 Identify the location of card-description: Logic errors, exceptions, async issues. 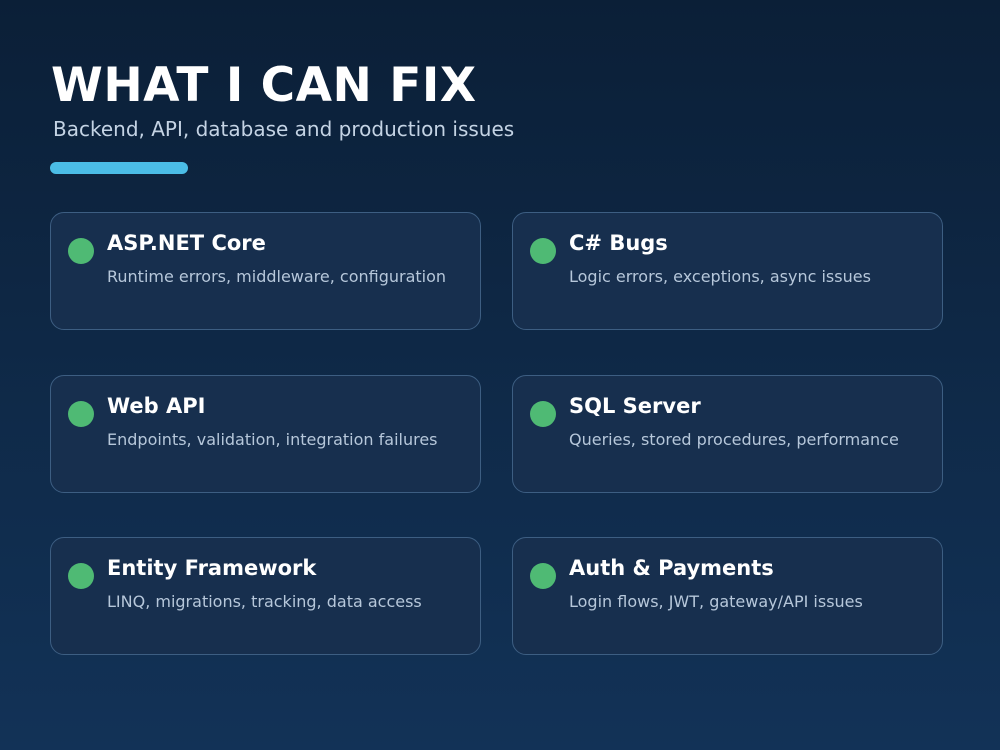
(720, 276).